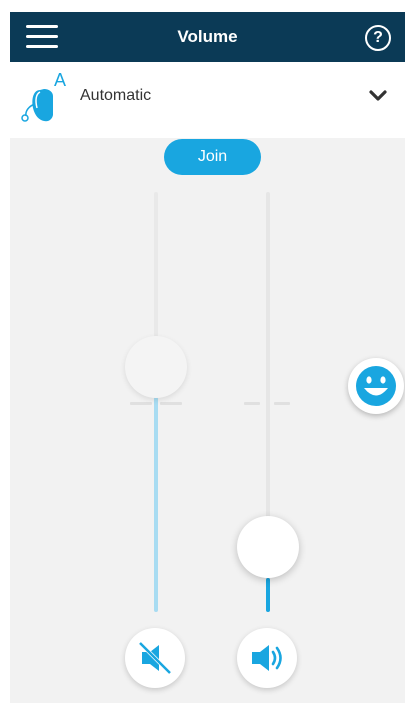  I want to click on speaker-volume-icon, so click(267, 658).